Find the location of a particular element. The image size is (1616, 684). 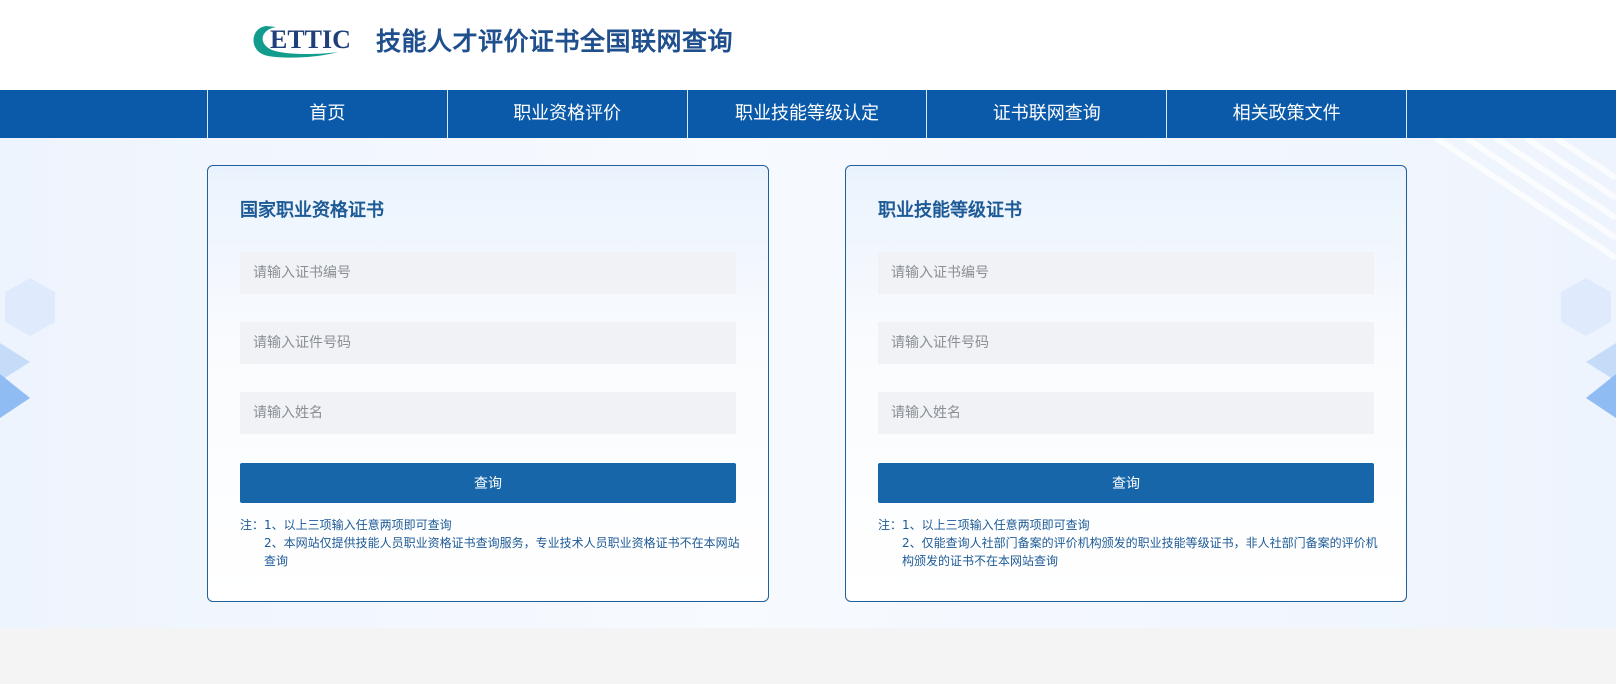

site-title: 技能人才评价证书全国联网查询 is located at coordinates (555, 41).